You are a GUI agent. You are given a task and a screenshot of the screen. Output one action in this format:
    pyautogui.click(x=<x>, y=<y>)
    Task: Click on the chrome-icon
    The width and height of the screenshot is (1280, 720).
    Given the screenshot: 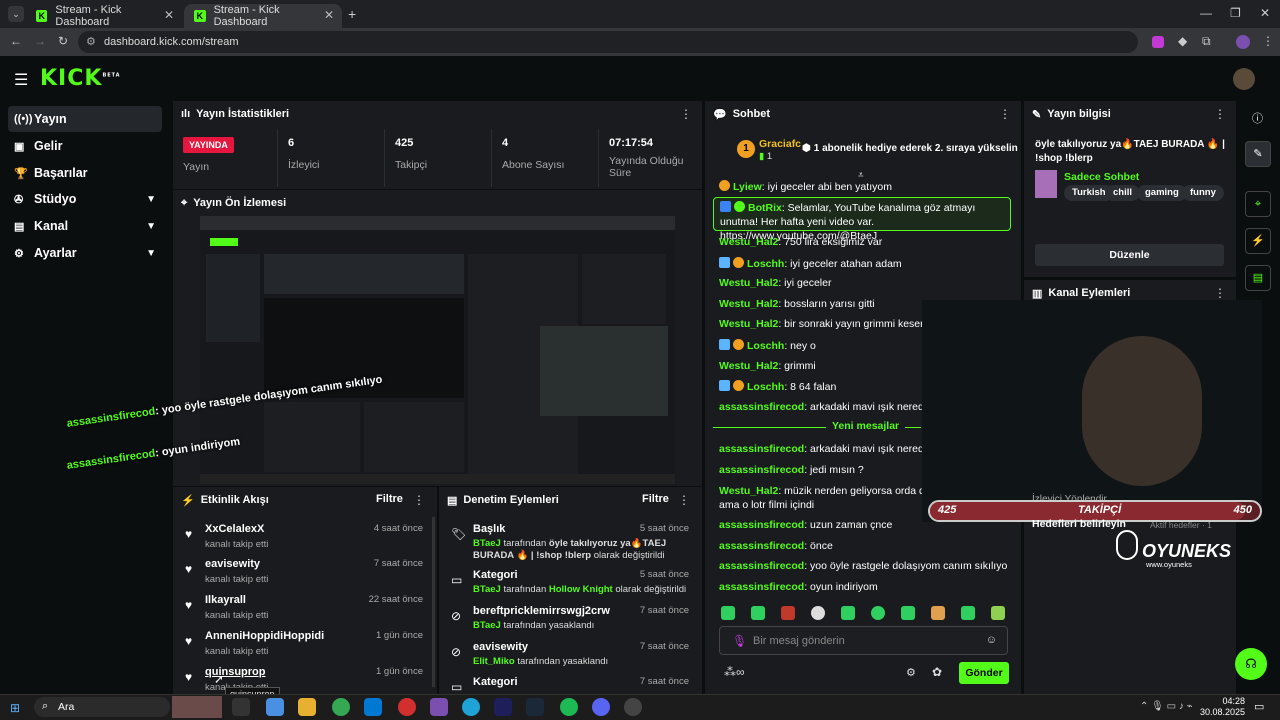 What is the action you would take?
    pyautogui.click(x=341, y=707)
    